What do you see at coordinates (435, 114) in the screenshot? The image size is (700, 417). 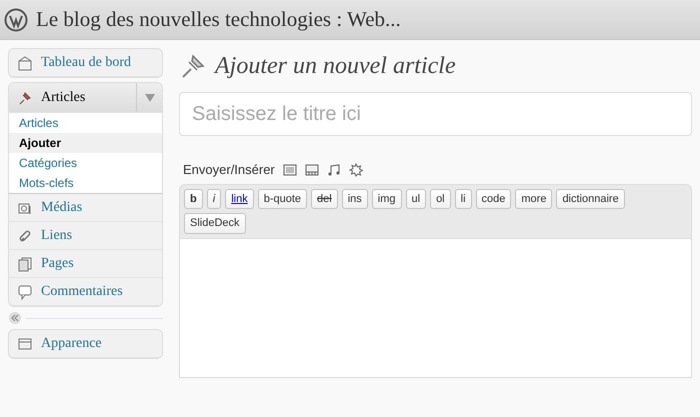 I see `title-field: Saisissez le titre ici` at bounding box center [435, 114].